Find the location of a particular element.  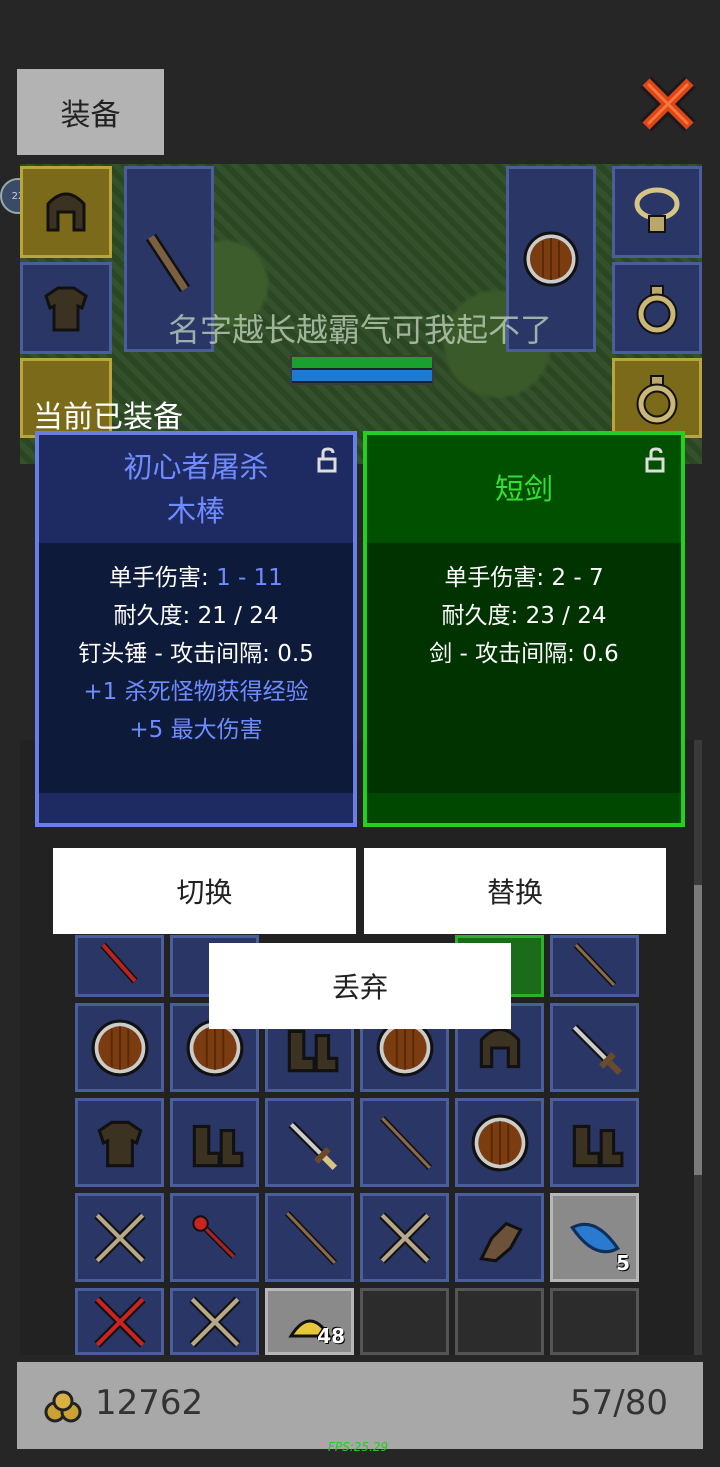

gold-coins-icon is located at coordinates (63, 1407).